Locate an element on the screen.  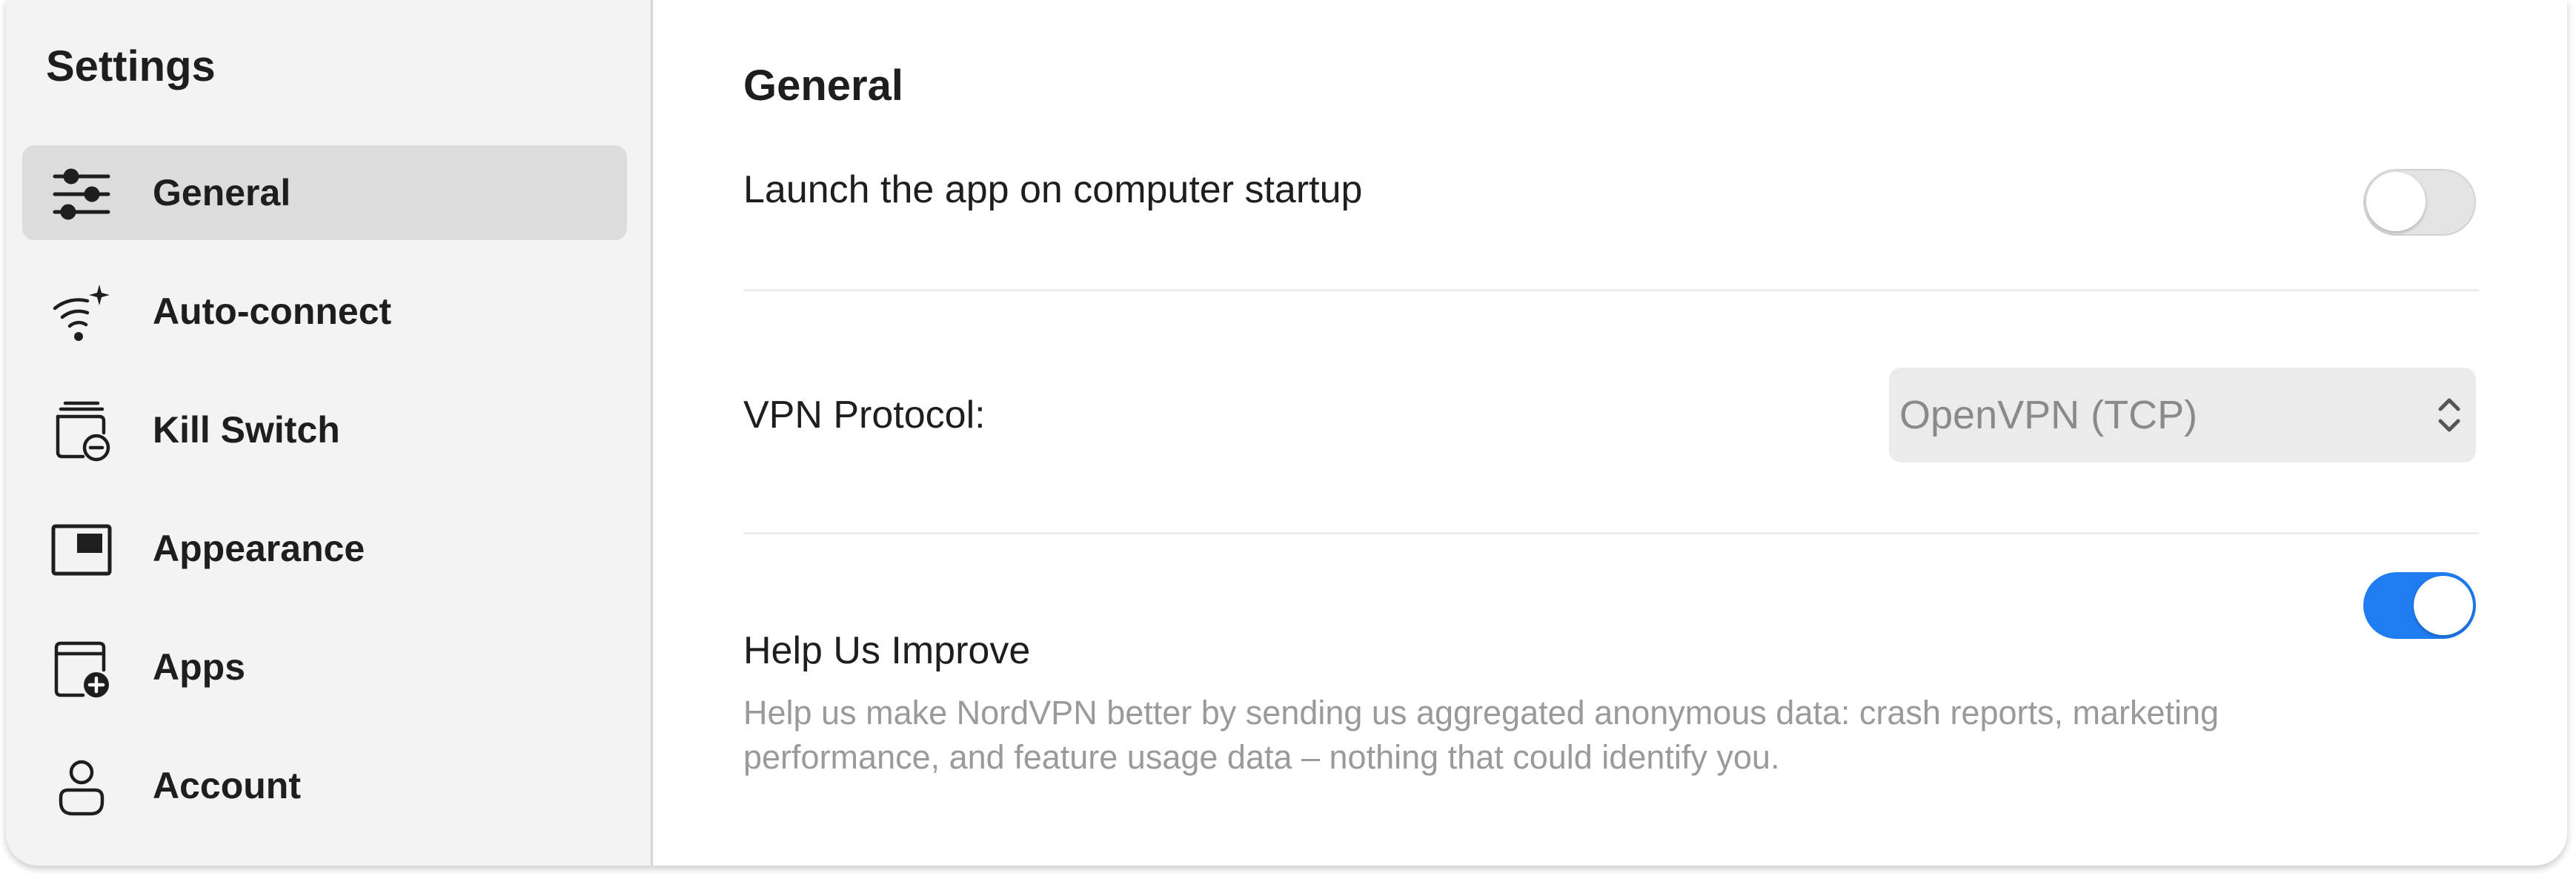
chevron-up-down-icon is located at coordinates (2449, 415).